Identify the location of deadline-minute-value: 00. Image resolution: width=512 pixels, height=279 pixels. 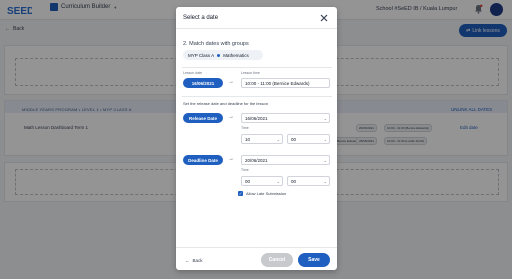
(294, 181).